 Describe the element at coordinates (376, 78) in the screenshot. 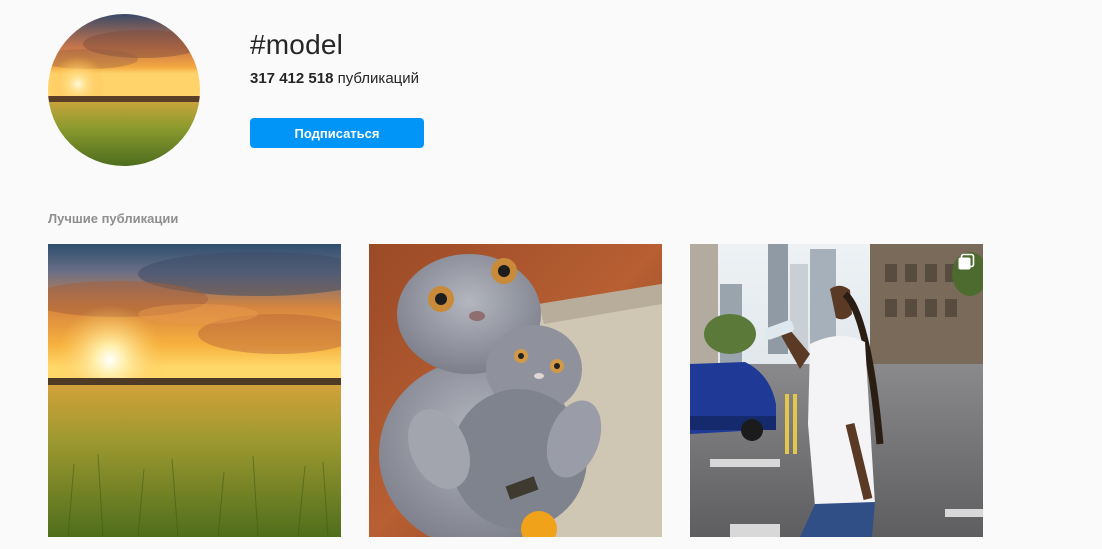

I see `post-count-label: публикаций` at that location.